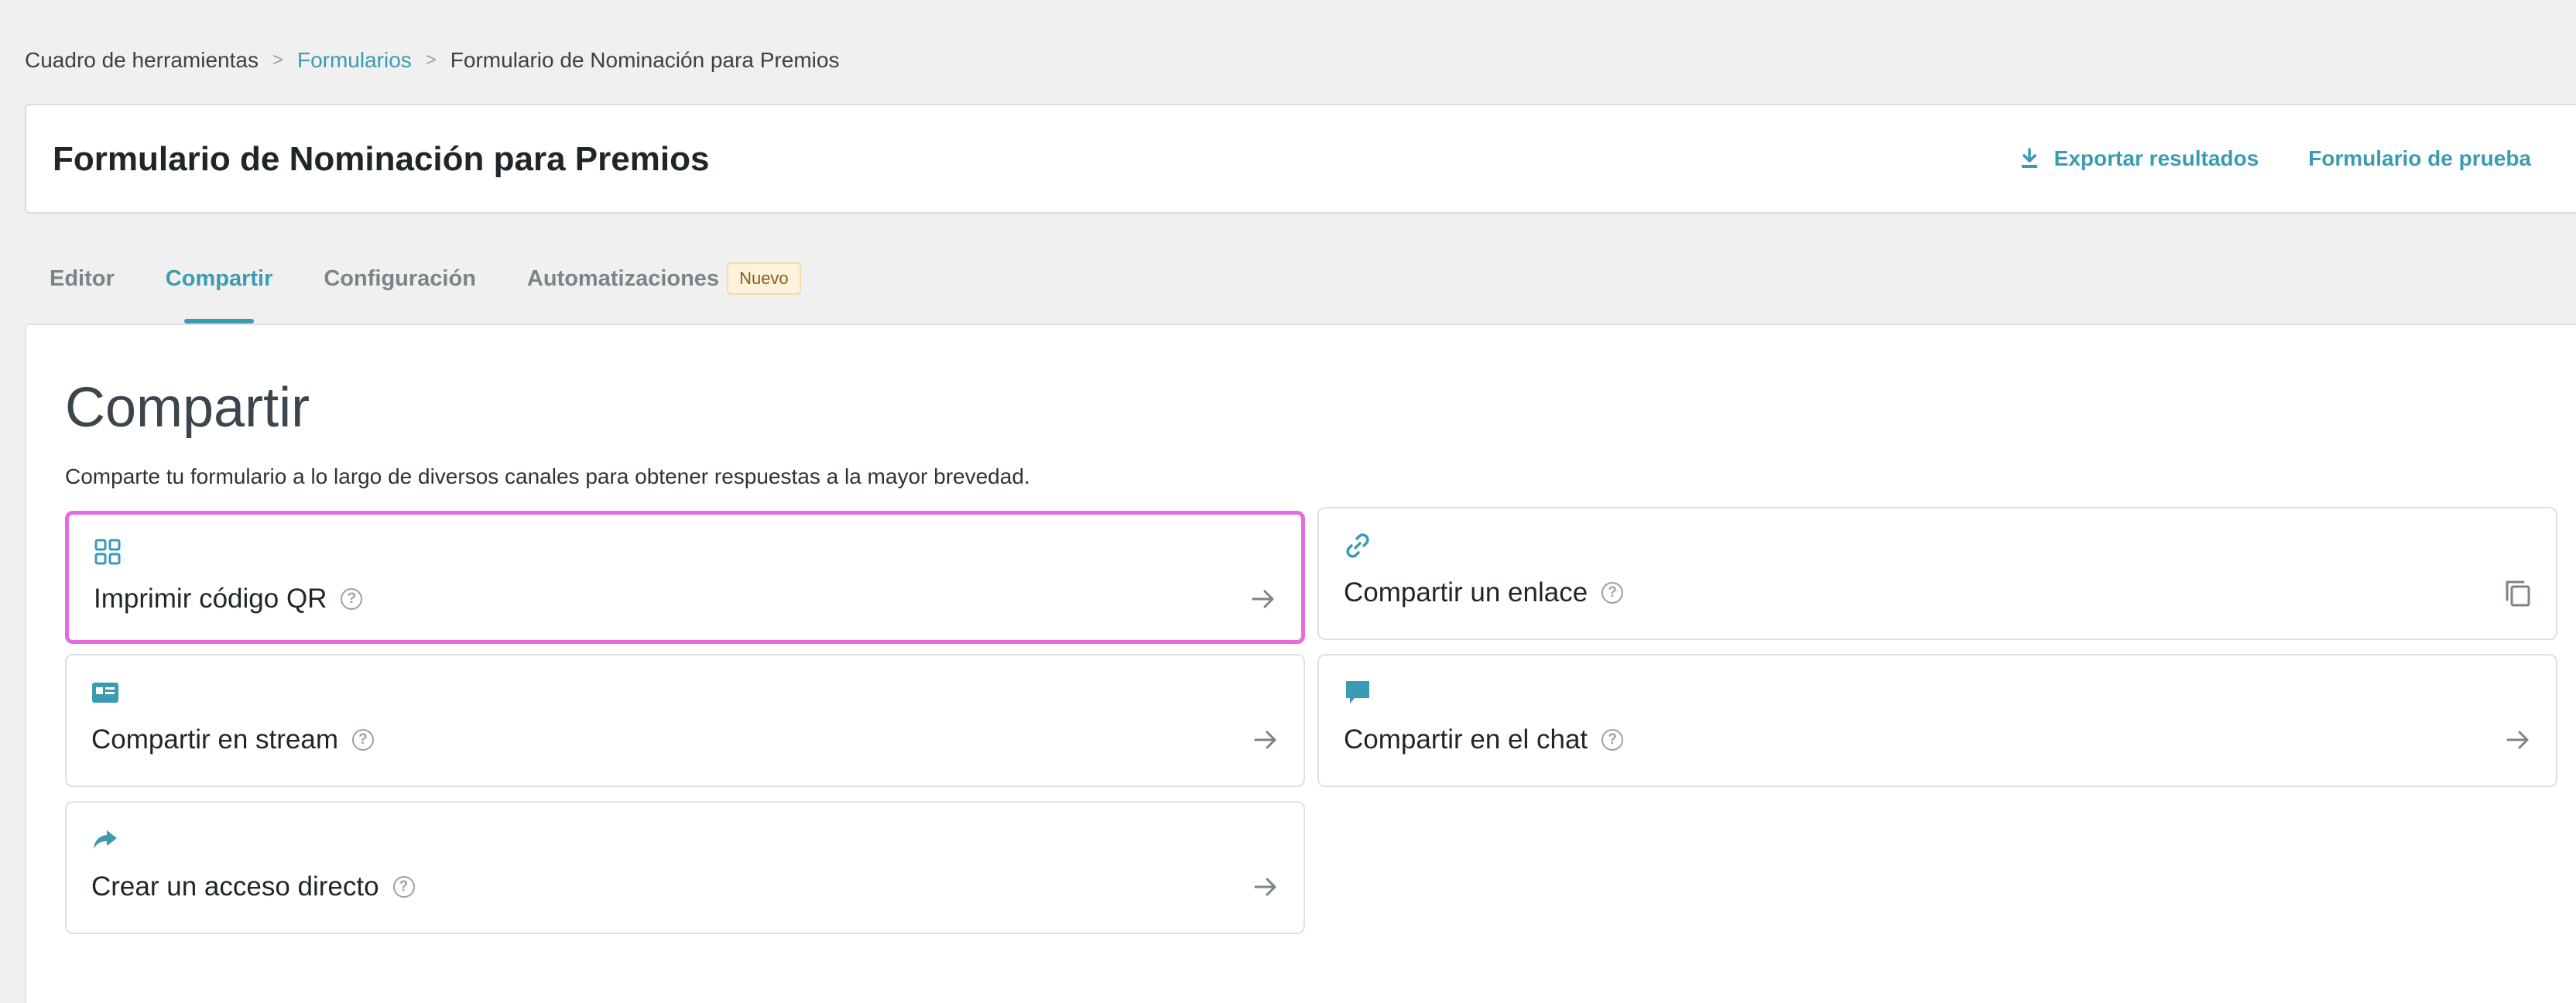 The image size is (2576, 1003). I want to click on option-label: Imprimir código QR ?, so click(229, 599).